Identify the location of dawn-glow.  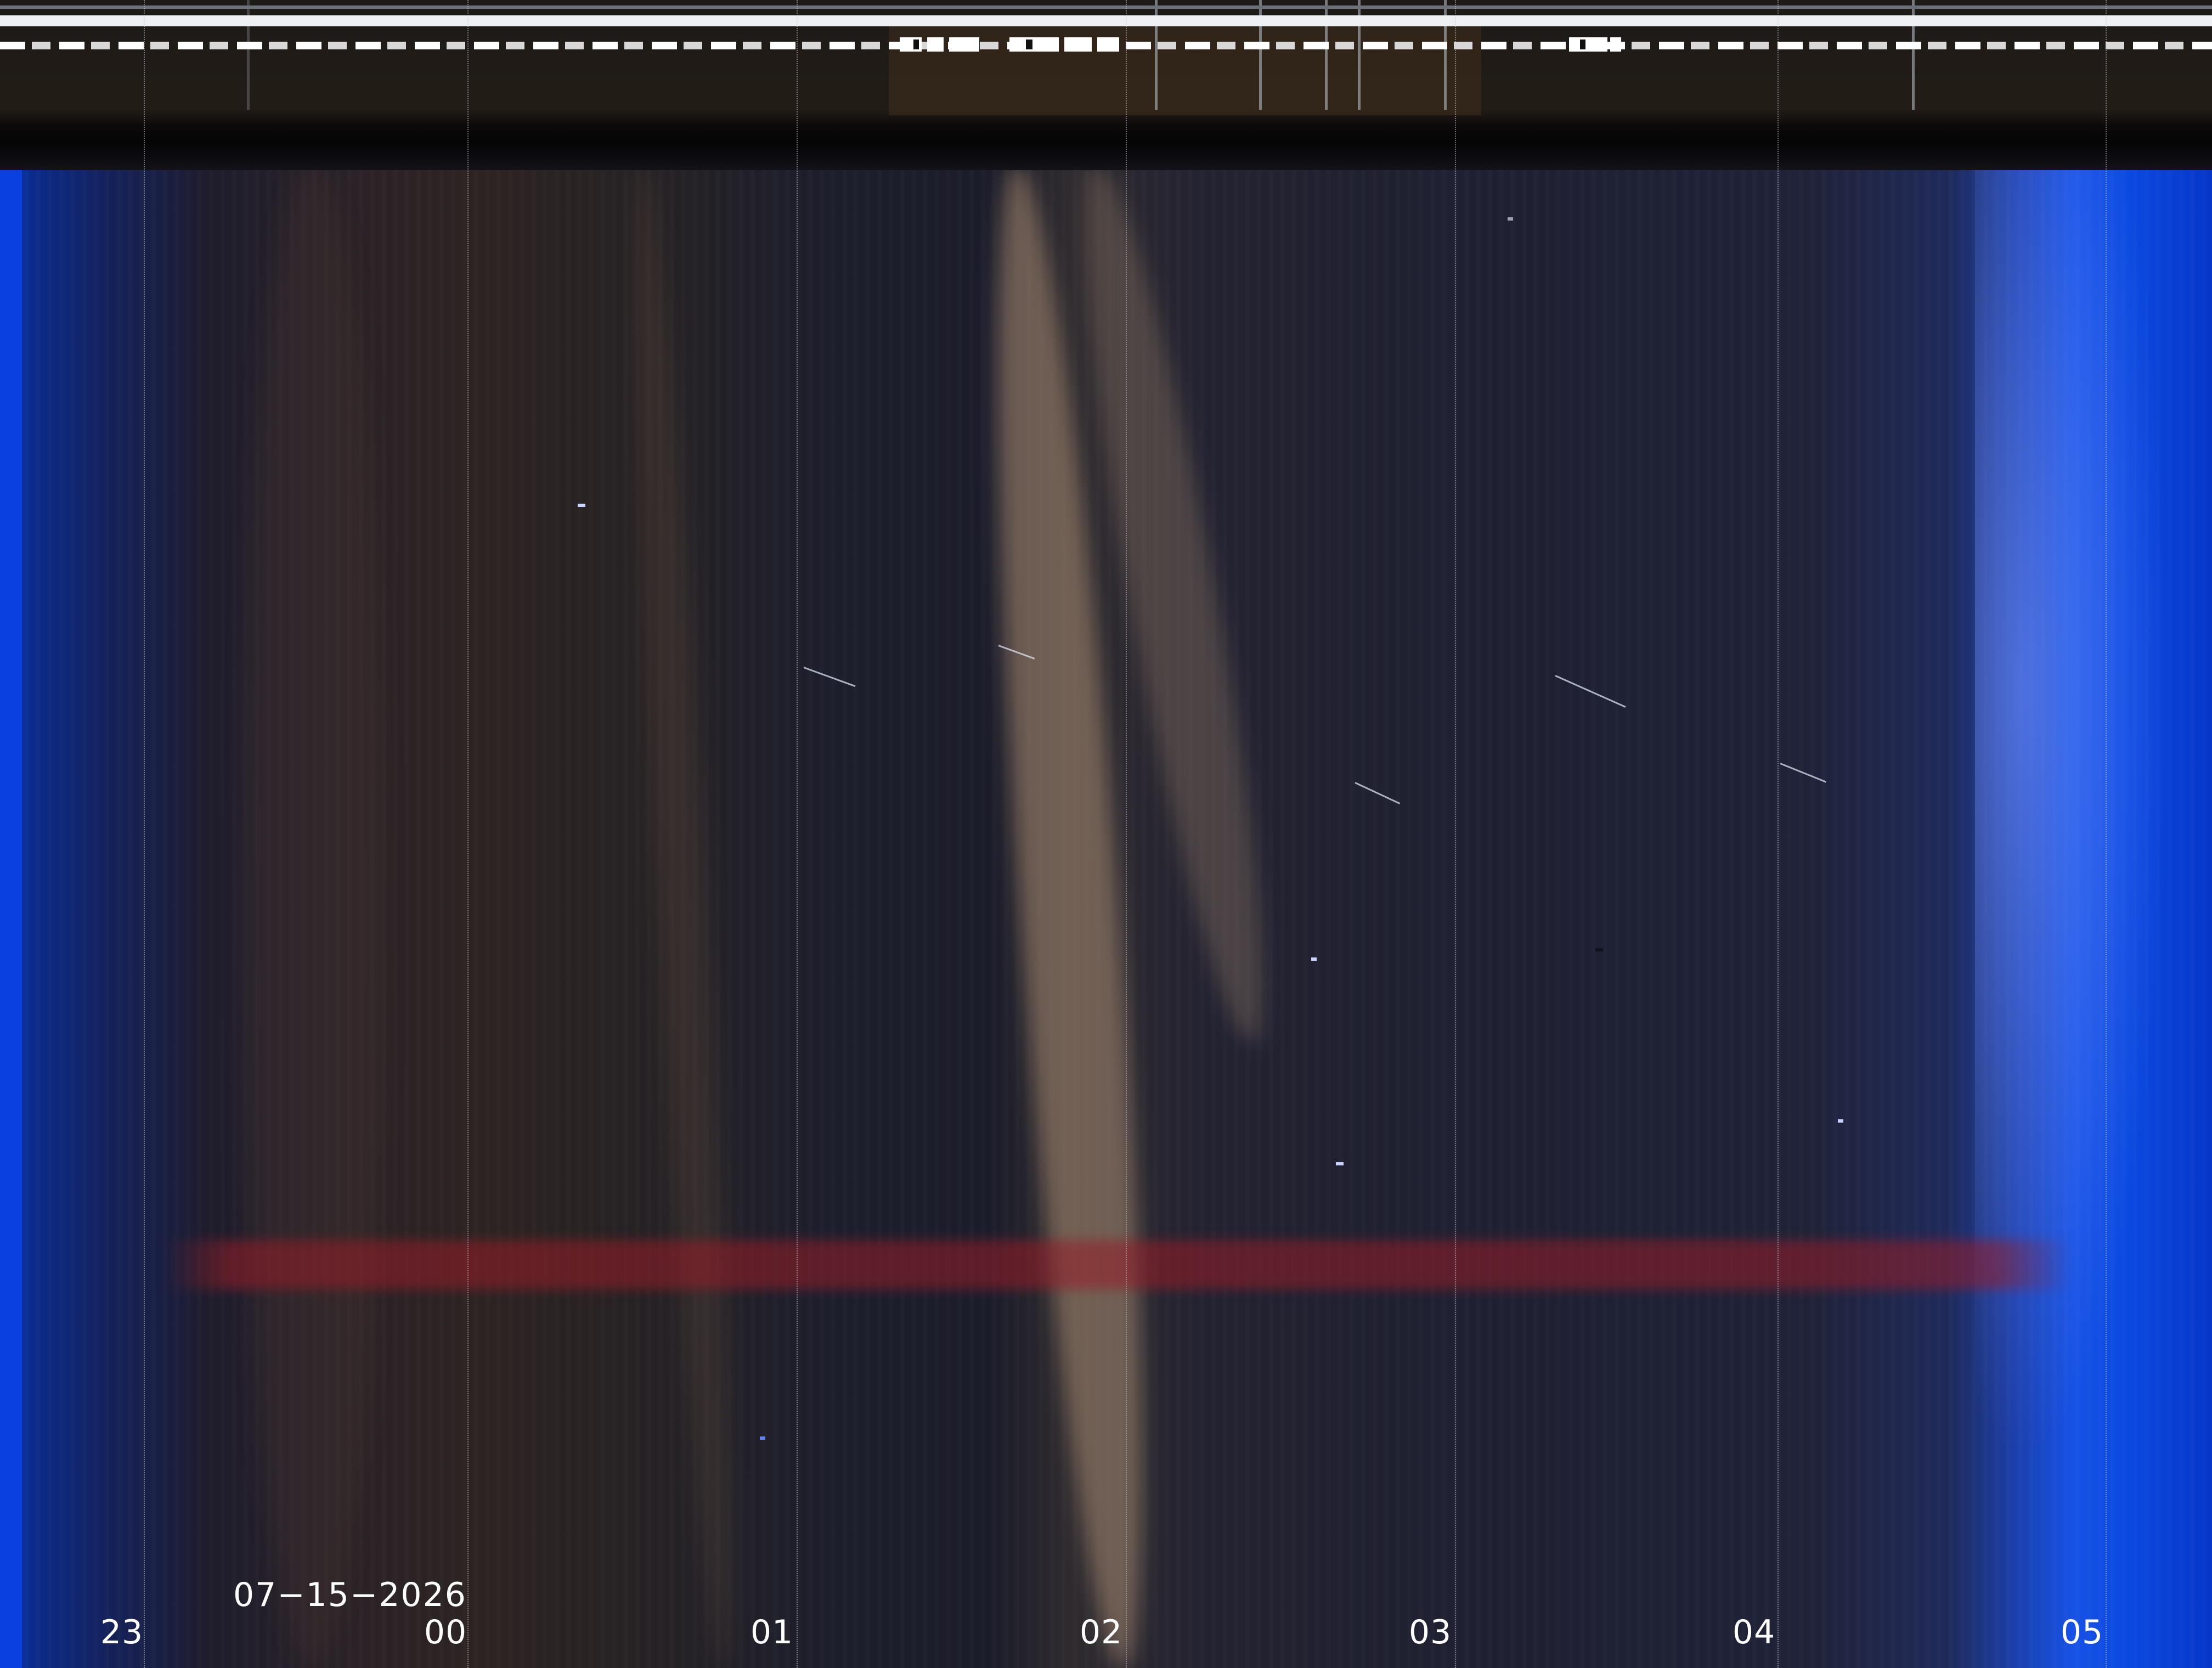
(2093, 916).